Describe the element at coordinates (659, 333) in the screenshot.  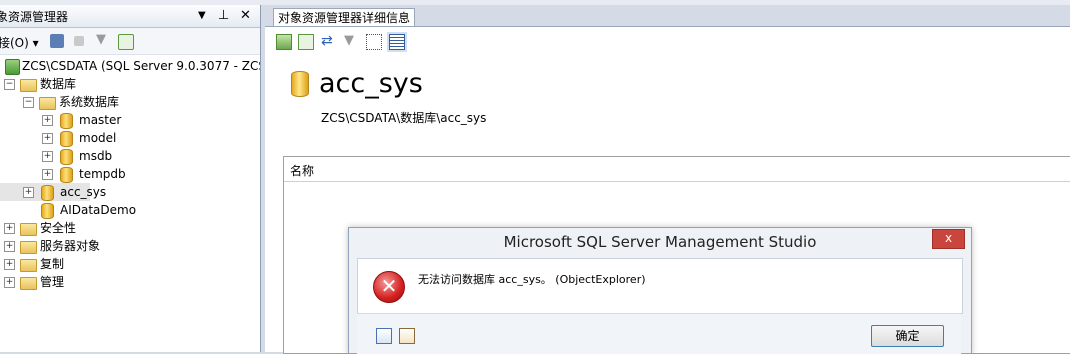
I see `dialog-footer: 确定` at that location.